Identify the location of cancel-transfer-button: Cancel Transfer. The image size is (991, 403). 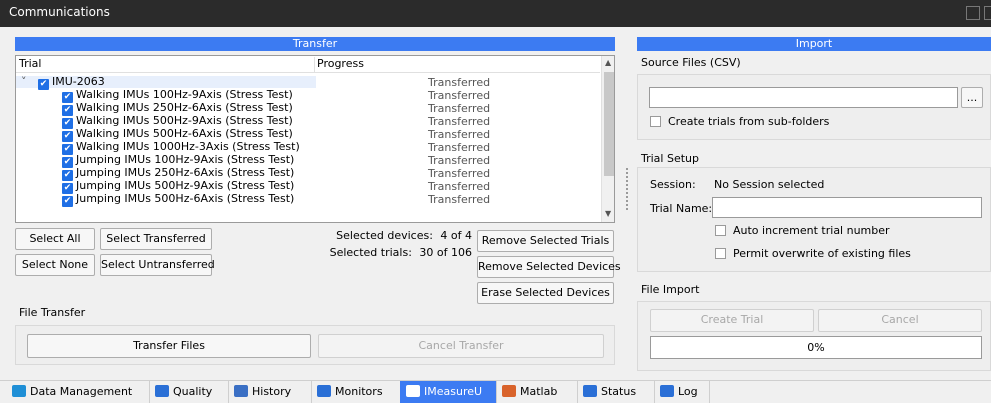
(461, 346).